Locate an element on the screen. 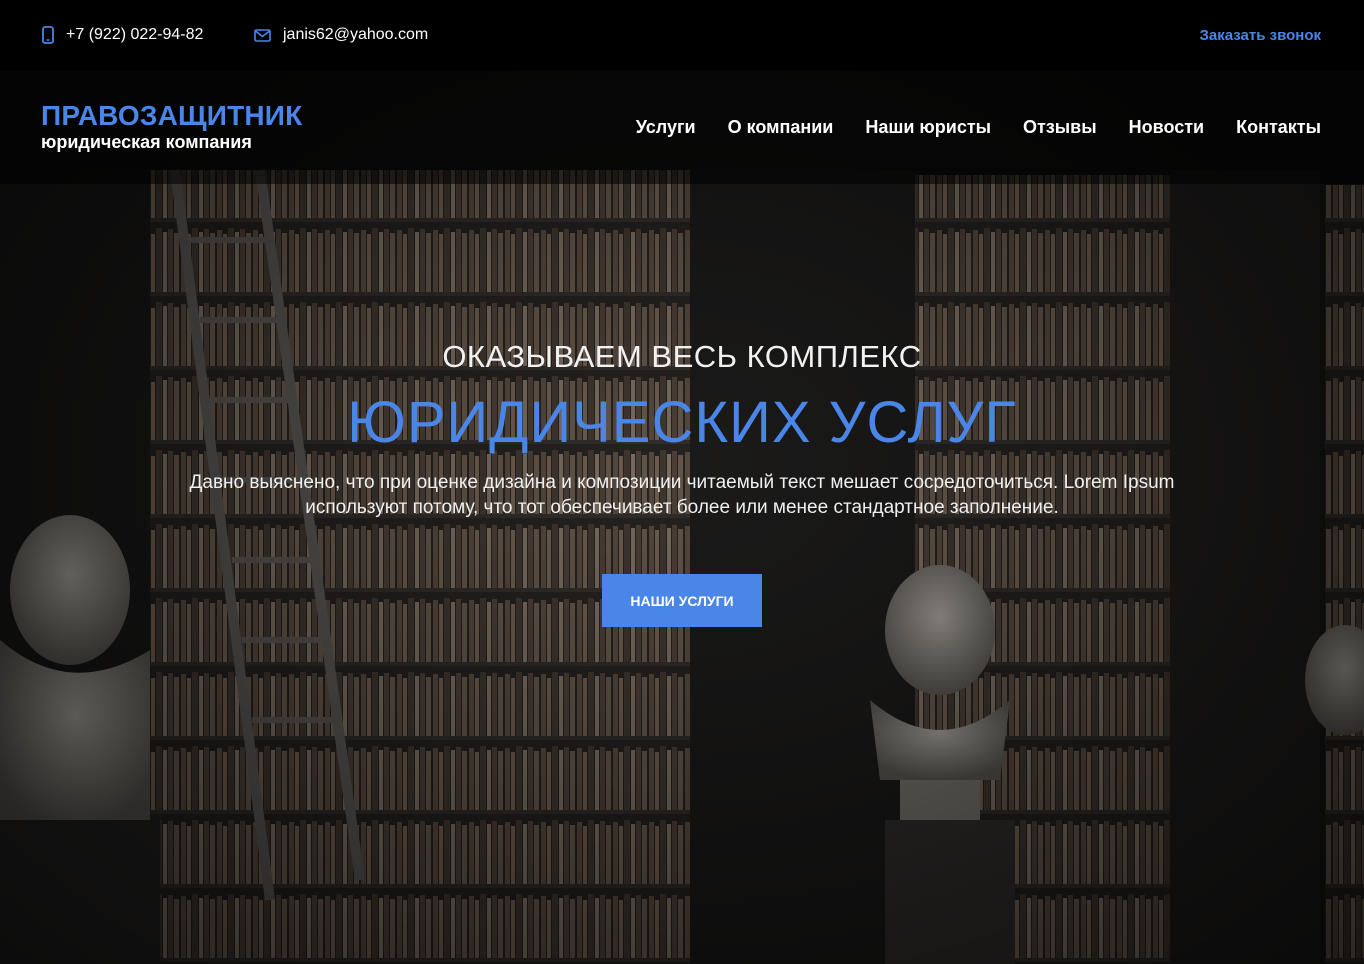 The image size is (1364, 964). logo-subtitle: юридическая компания is located at coordinates (146, 142).